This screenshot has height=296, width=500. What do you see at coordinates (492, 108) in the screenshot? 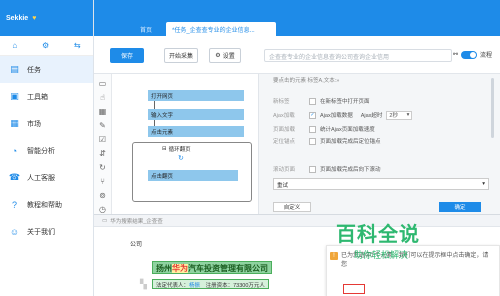
I see `panel-scrollbar` at bounding box center [492, 108].